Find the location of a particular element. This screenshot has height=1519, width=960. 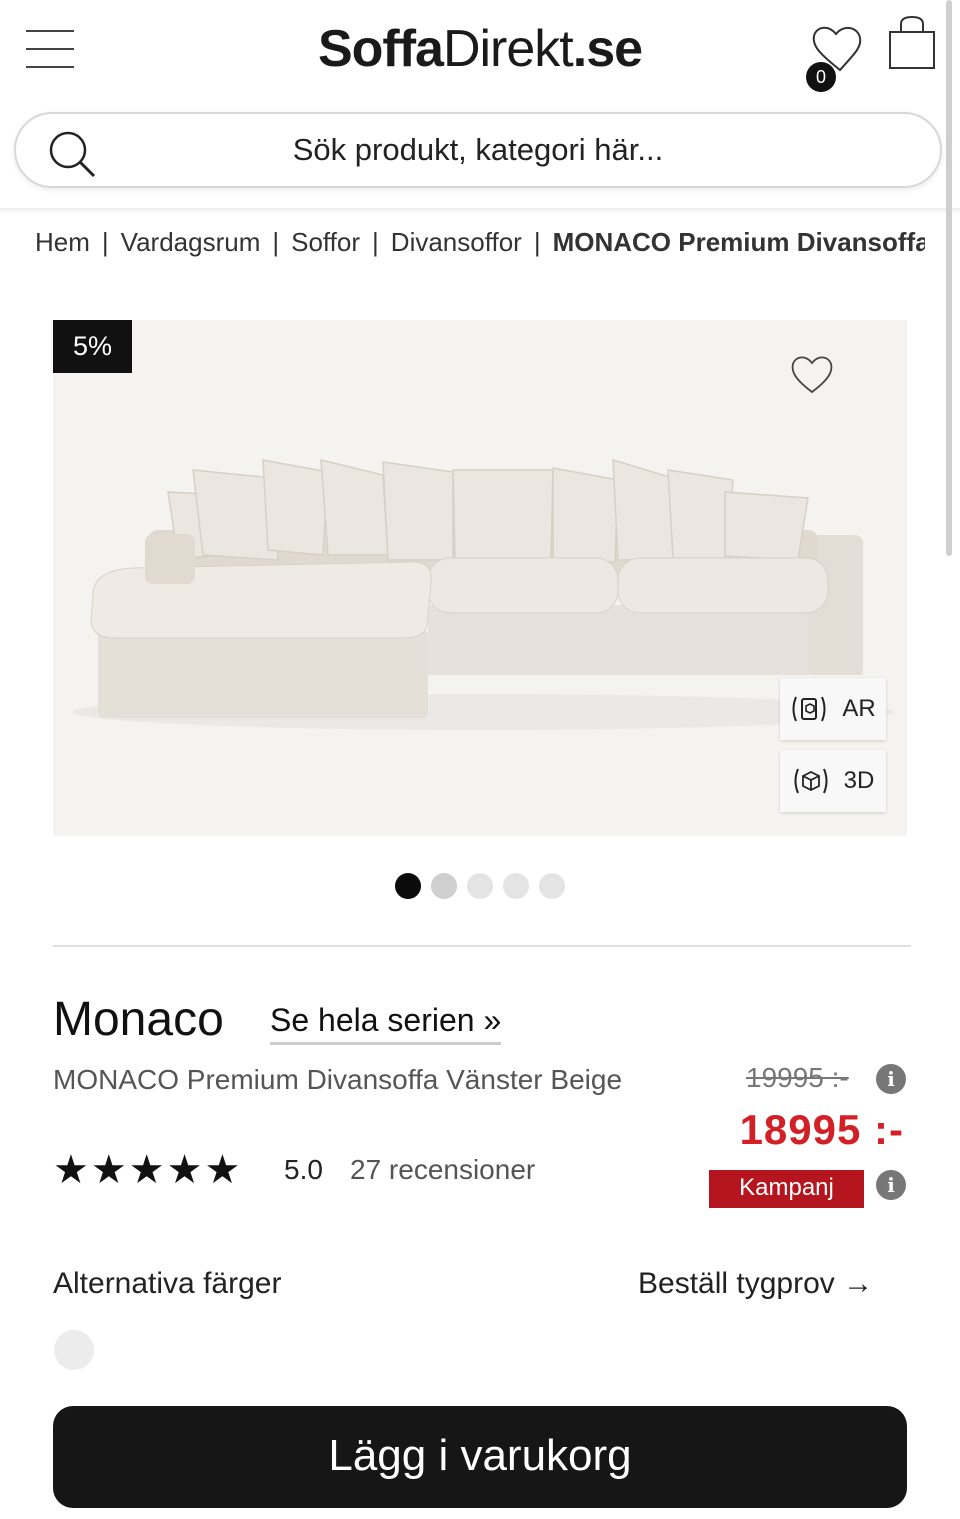

alternative-colors-label: Alternativa färger is located at coordinates (167, 1283).